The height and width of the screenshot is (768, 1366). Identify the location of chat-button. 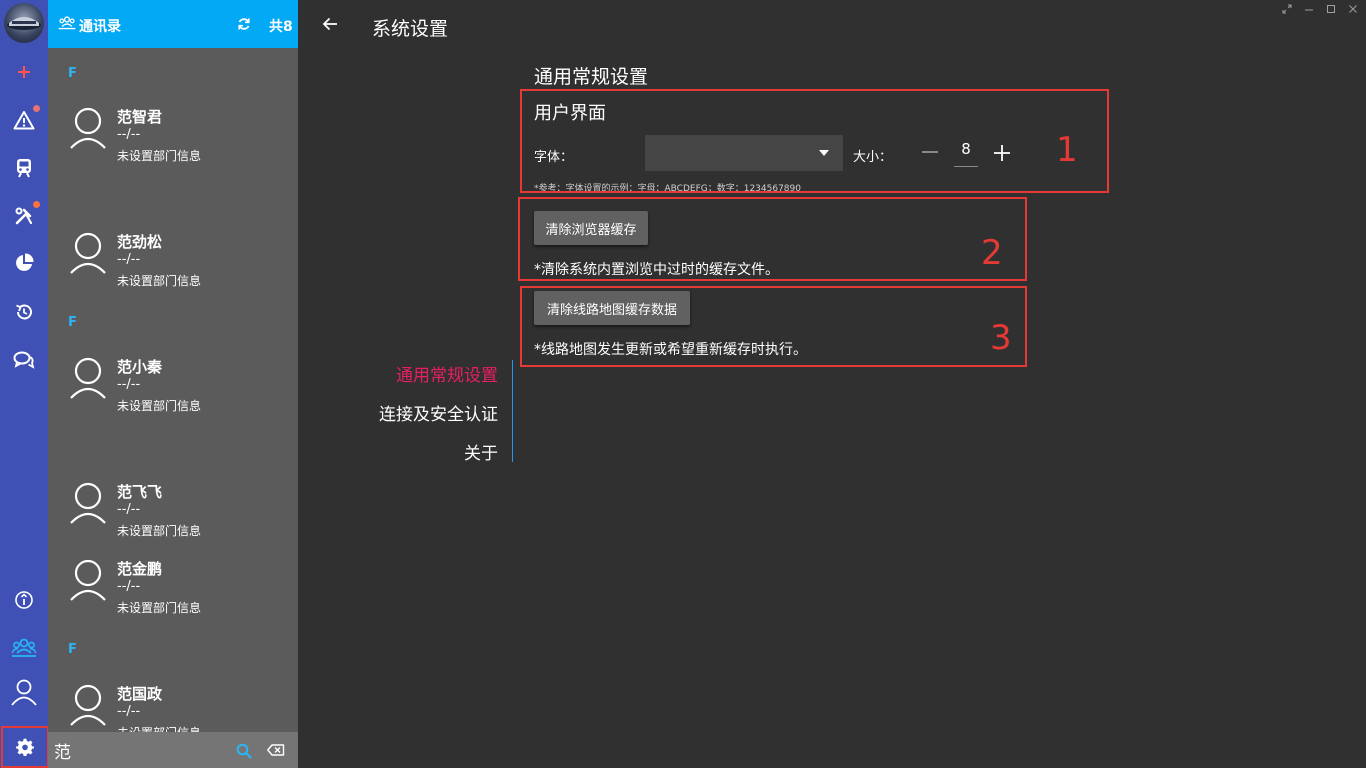
(24, 360).